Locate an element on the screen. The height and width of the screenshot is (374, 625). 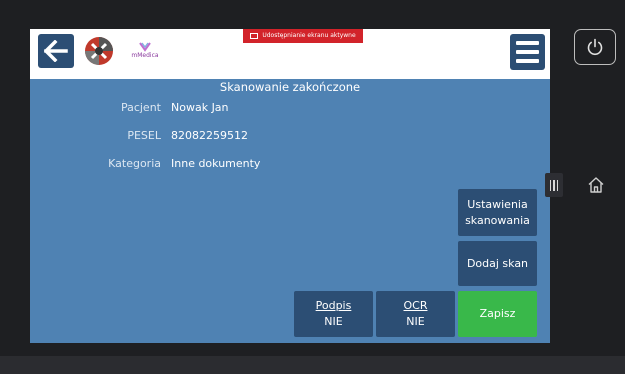
save-label: Zapisz is located at coordinates (497, 313).